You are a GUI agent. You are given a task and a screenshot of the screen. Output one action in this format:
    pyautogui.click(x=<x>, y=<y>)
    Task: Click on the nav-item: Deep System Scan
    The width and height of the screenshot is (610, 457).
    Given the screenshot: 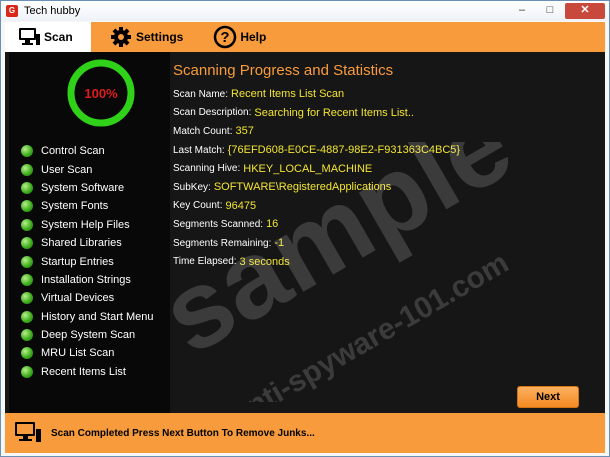 What is the action you would take?
    pyautogui.click(x=87, y=335)
    